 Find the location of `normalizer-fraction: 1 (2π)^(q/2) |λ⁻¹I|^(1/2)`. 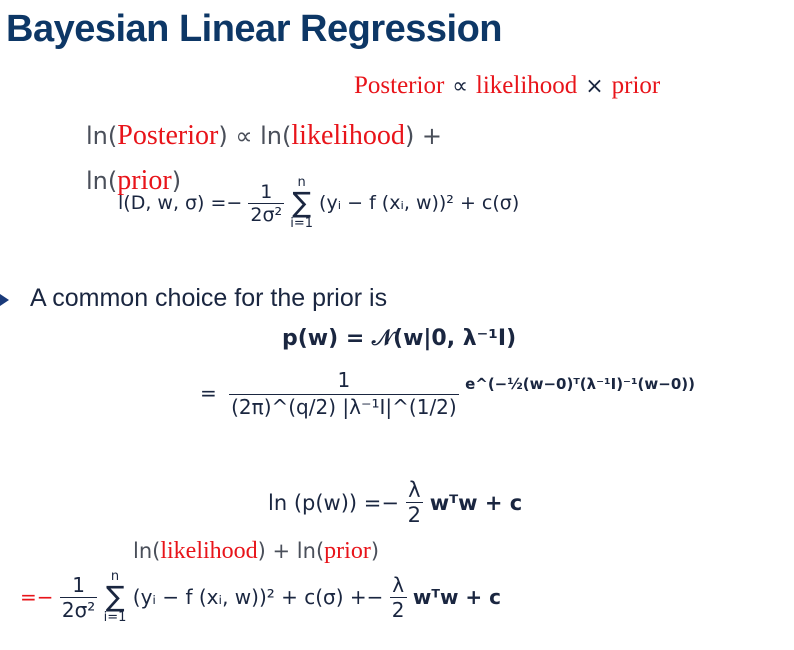

normalizer-fraction: 1 (2π)^(q/2) |λ⁻¹I|^(1/2) is located at coordinates (344, 392).